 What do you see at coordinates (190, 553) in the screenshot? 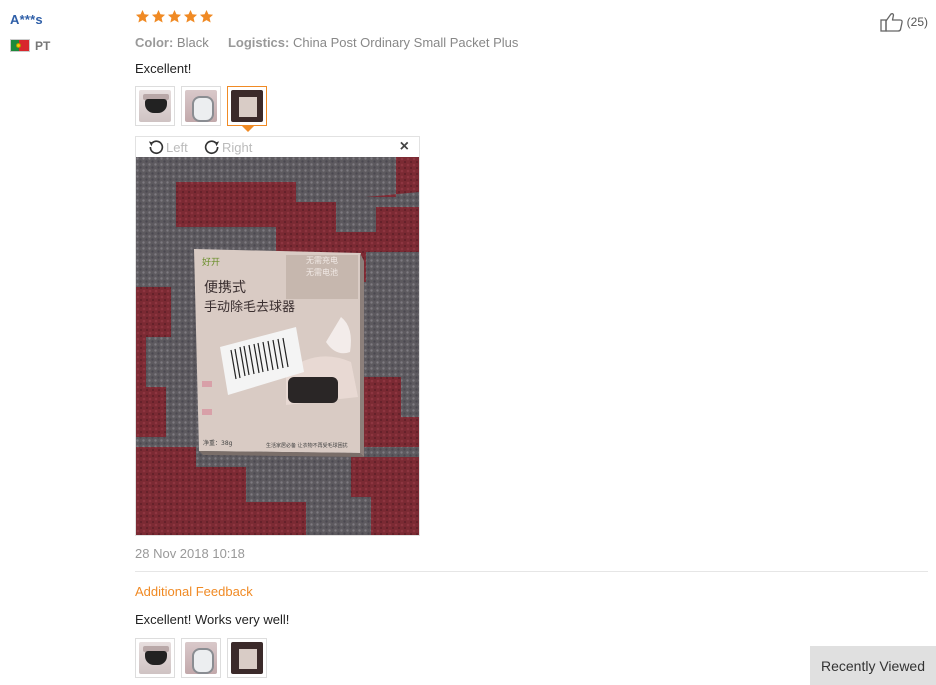
I see `review-timestamp: 28 Nov 2018 10:18` at bounding box center [190, 553].